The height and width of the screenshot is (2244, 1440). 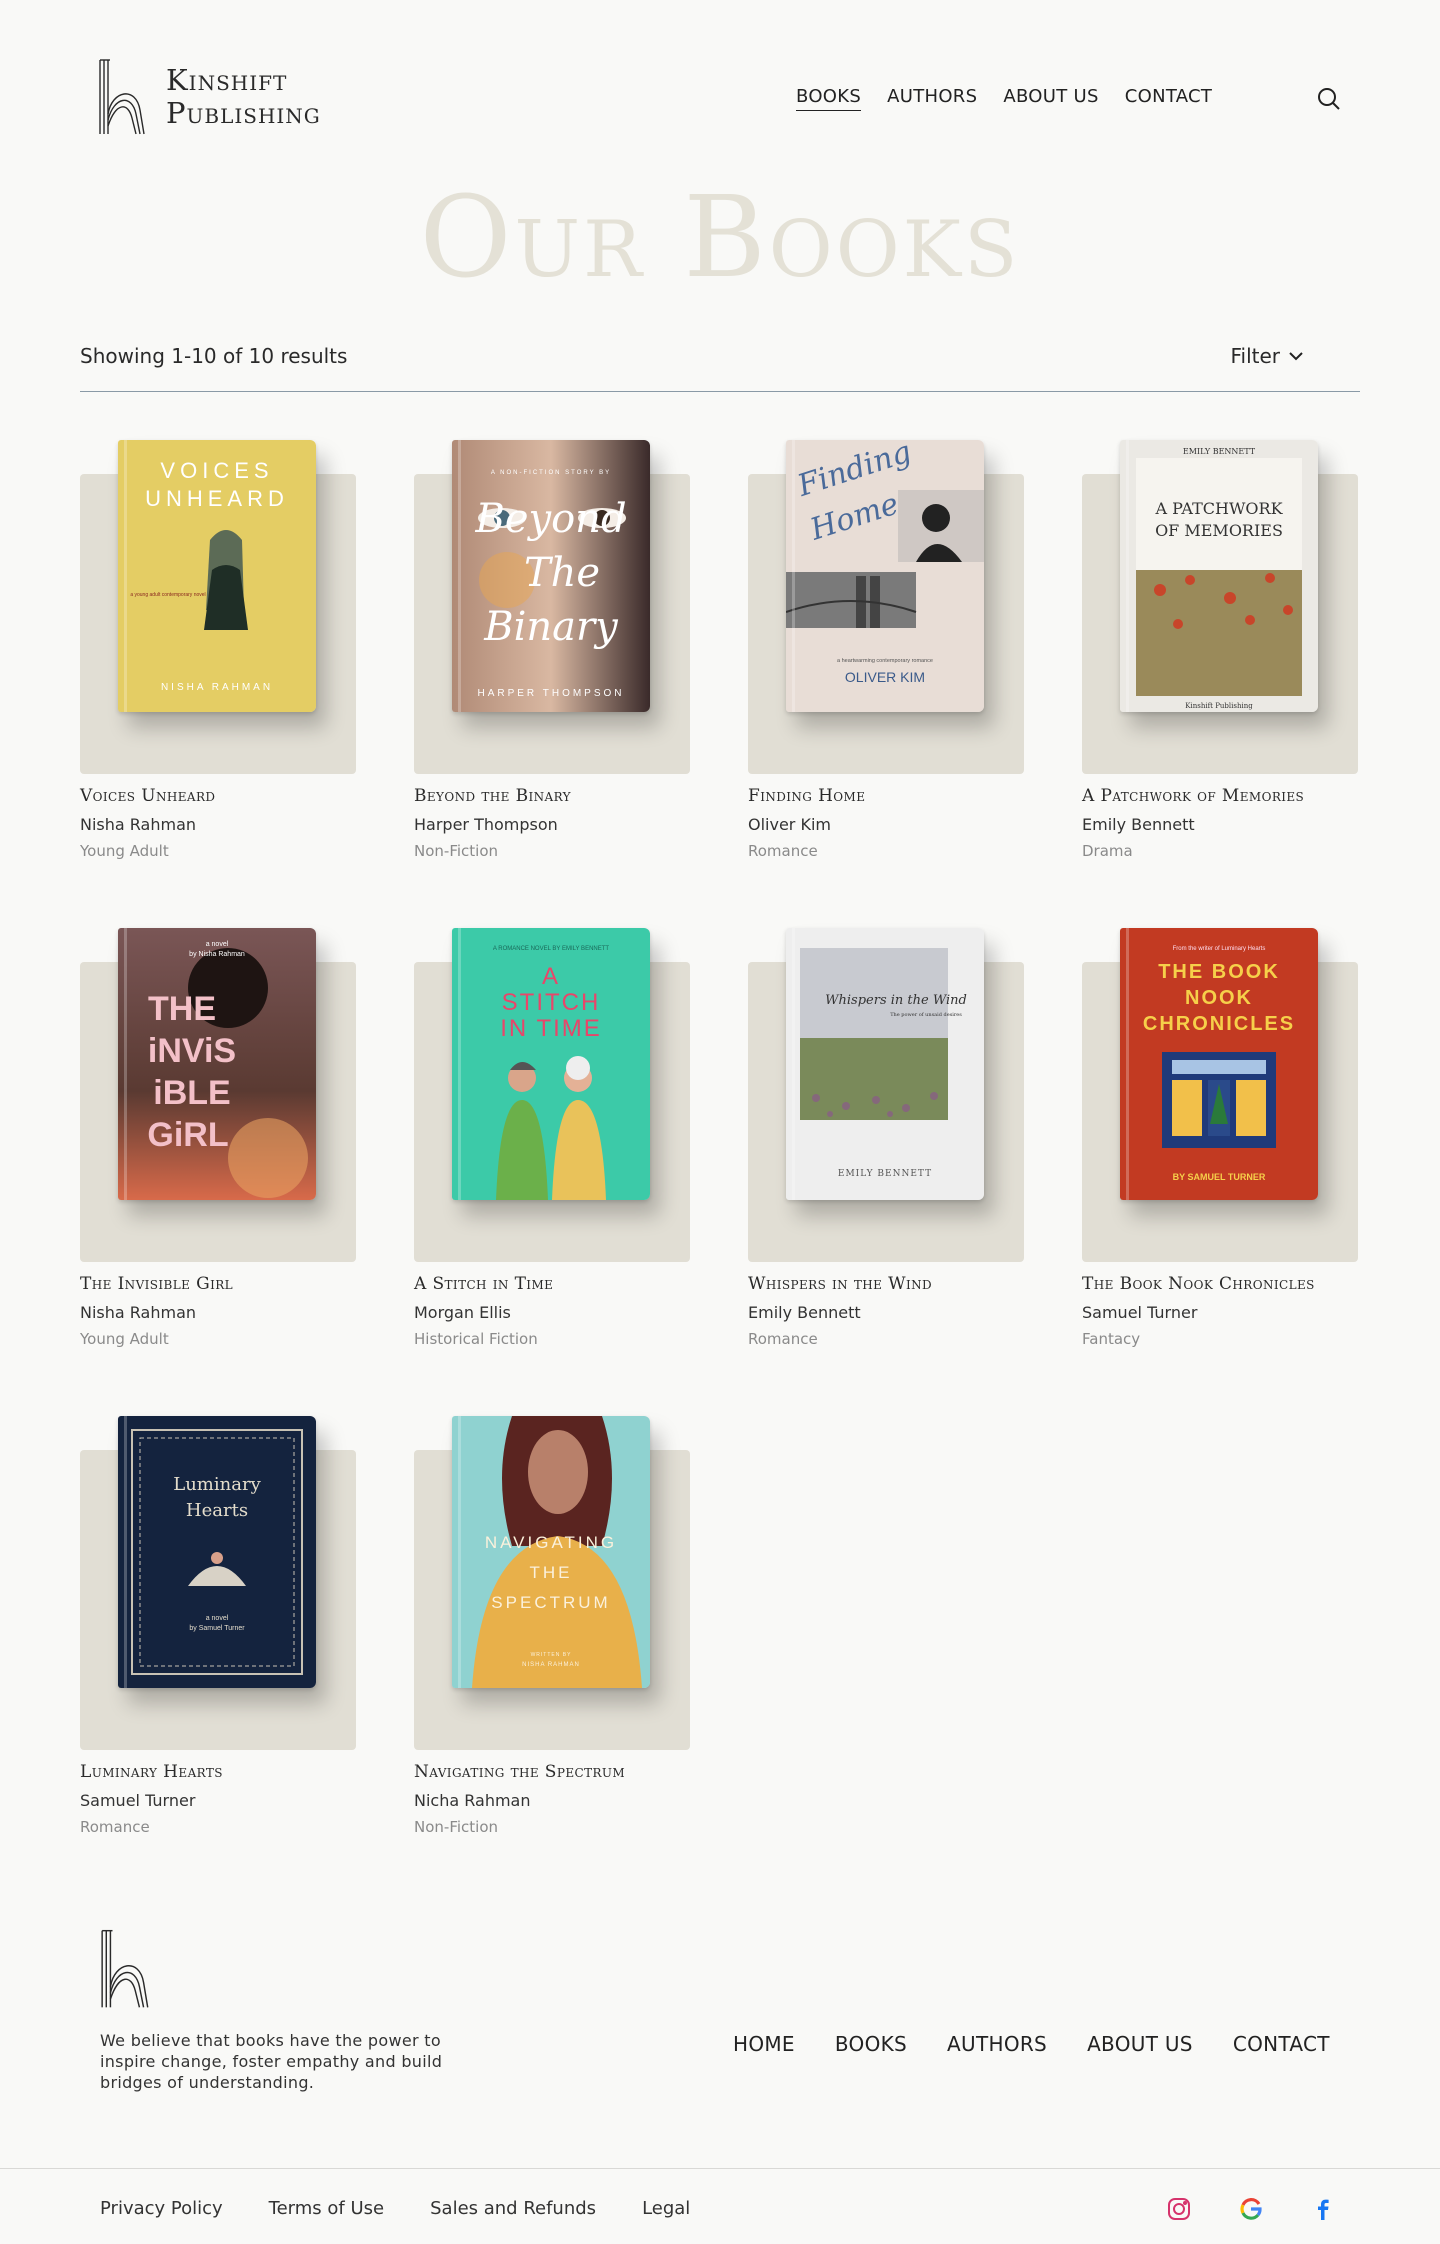 I want to click on svg-text: VOICES, so click(x=216, y=470).